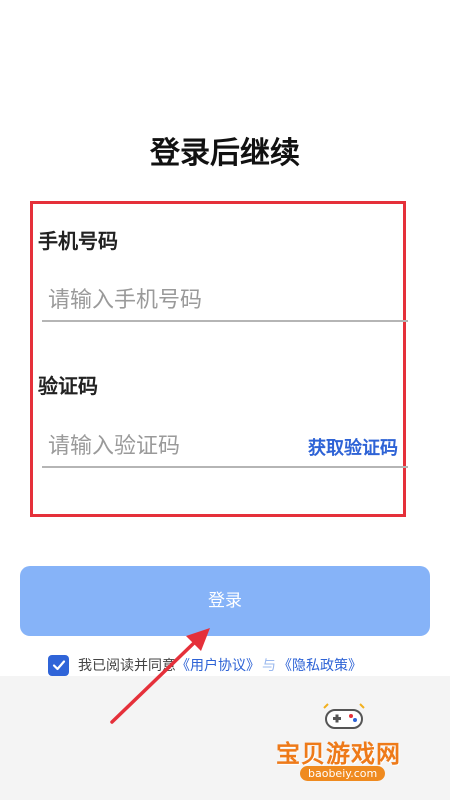 The image size is (450, 800). What do you see at coordinates (225, 601) in the screenshot?
I see `login-button: 登录` at bounding box center [225, 601].